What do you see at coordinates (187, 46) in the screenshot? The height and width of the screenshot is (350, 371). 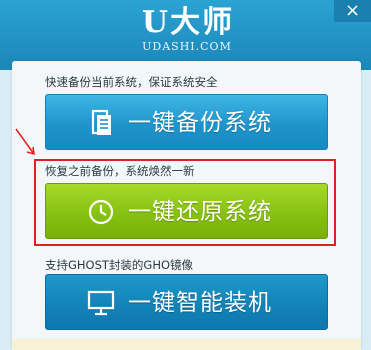 I see `app-logo-subtitle: UDASHI.COM` at bounding box center [187, 46].